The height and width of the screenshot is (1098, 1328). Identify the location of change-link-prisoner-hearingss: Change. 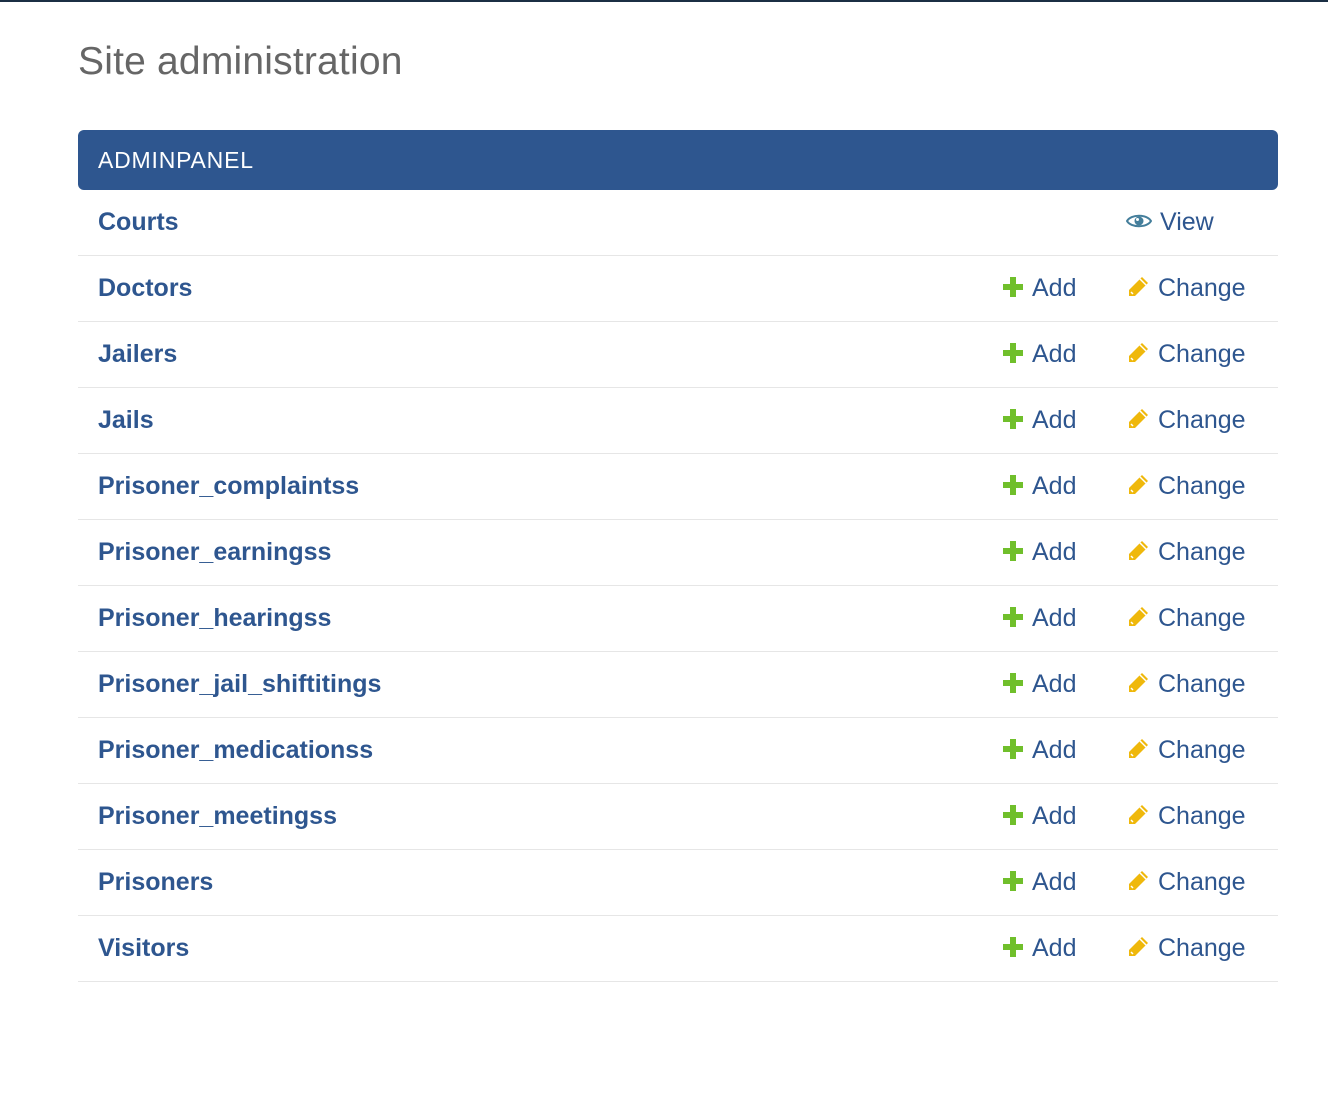
(1186, 618).